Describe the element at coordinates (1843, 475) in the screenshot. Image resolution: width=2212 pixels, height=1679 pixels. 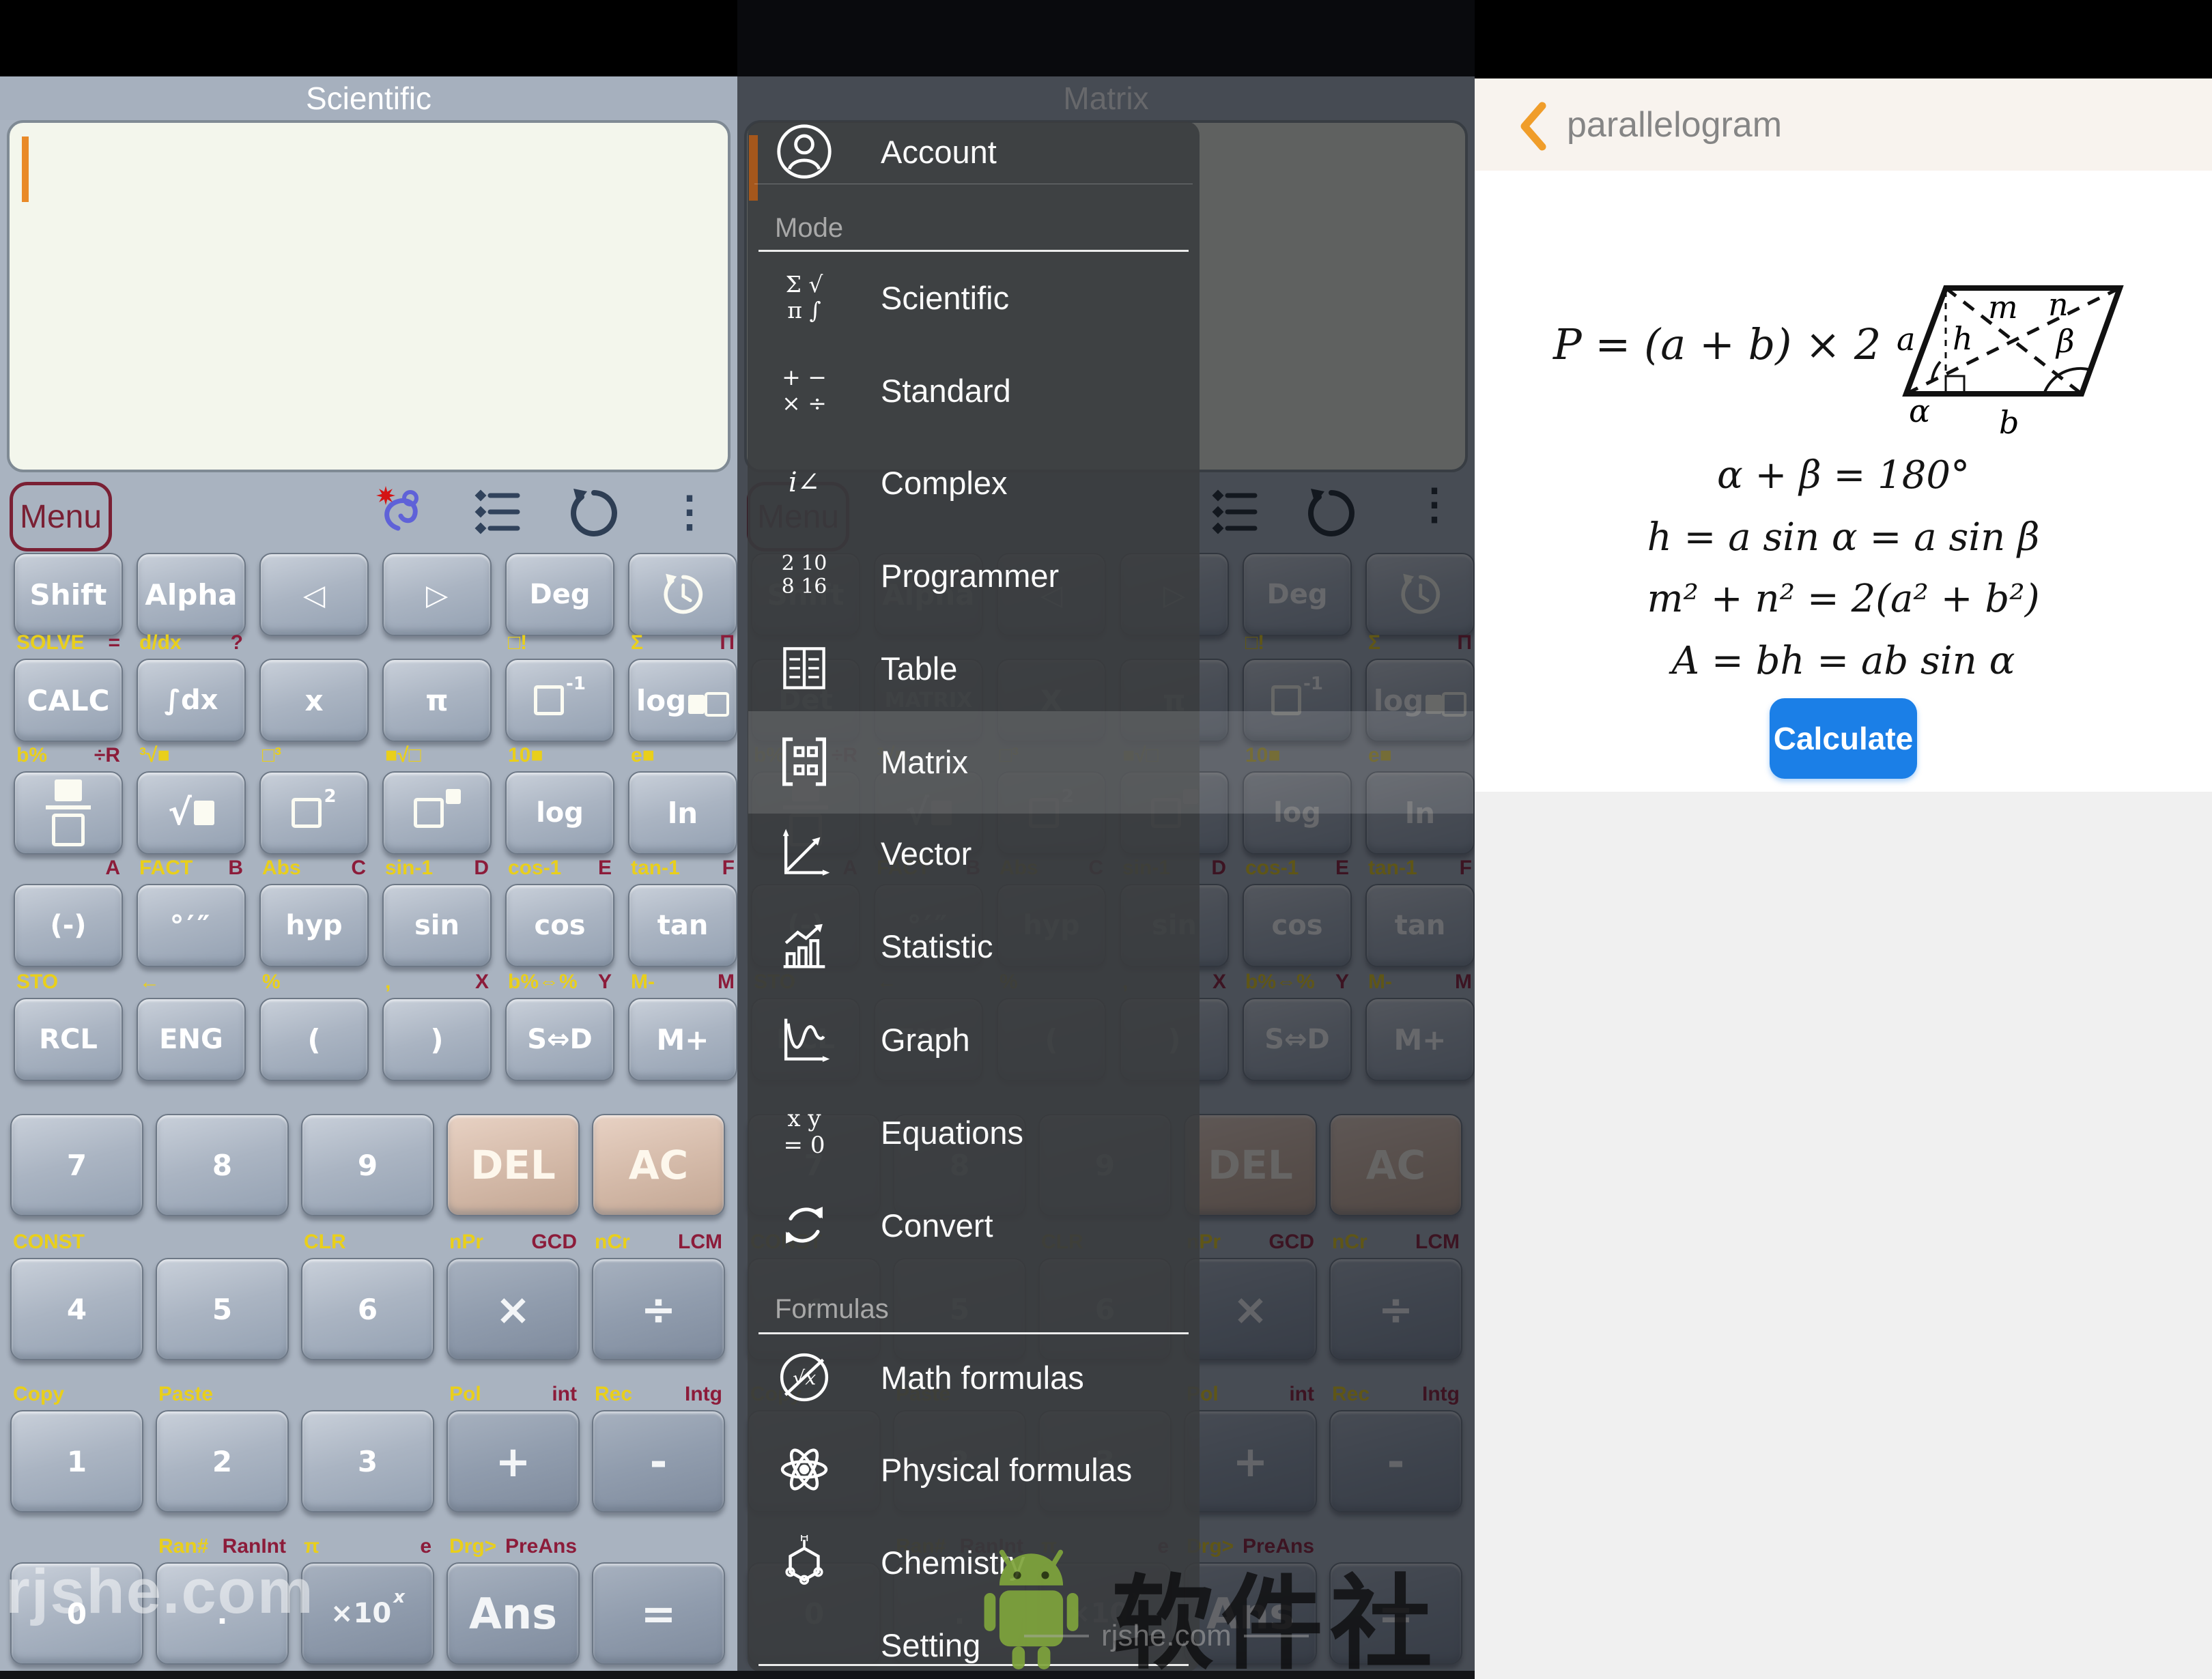
I see `formula-angles: α + β = 180°` at that location.